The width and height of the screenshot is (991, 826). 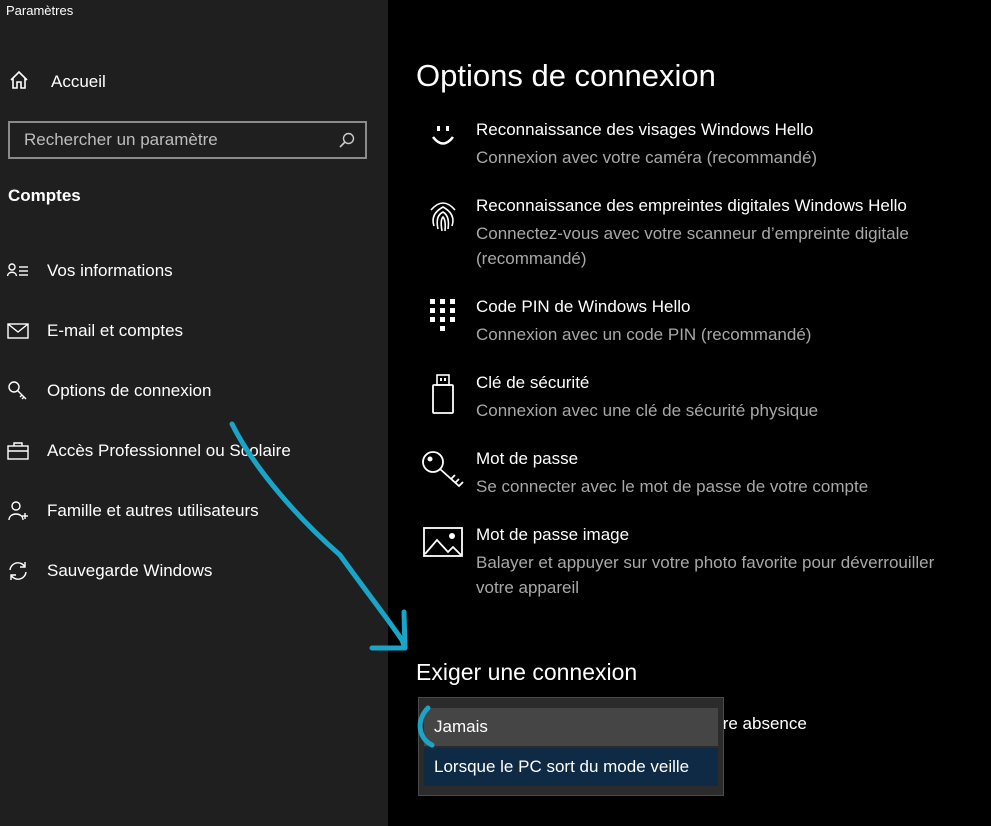 What do you see at coordinates (533, 382) in the screenshot?
I see `option-title: Clé de sécurité` at bounding box center [533, 382].